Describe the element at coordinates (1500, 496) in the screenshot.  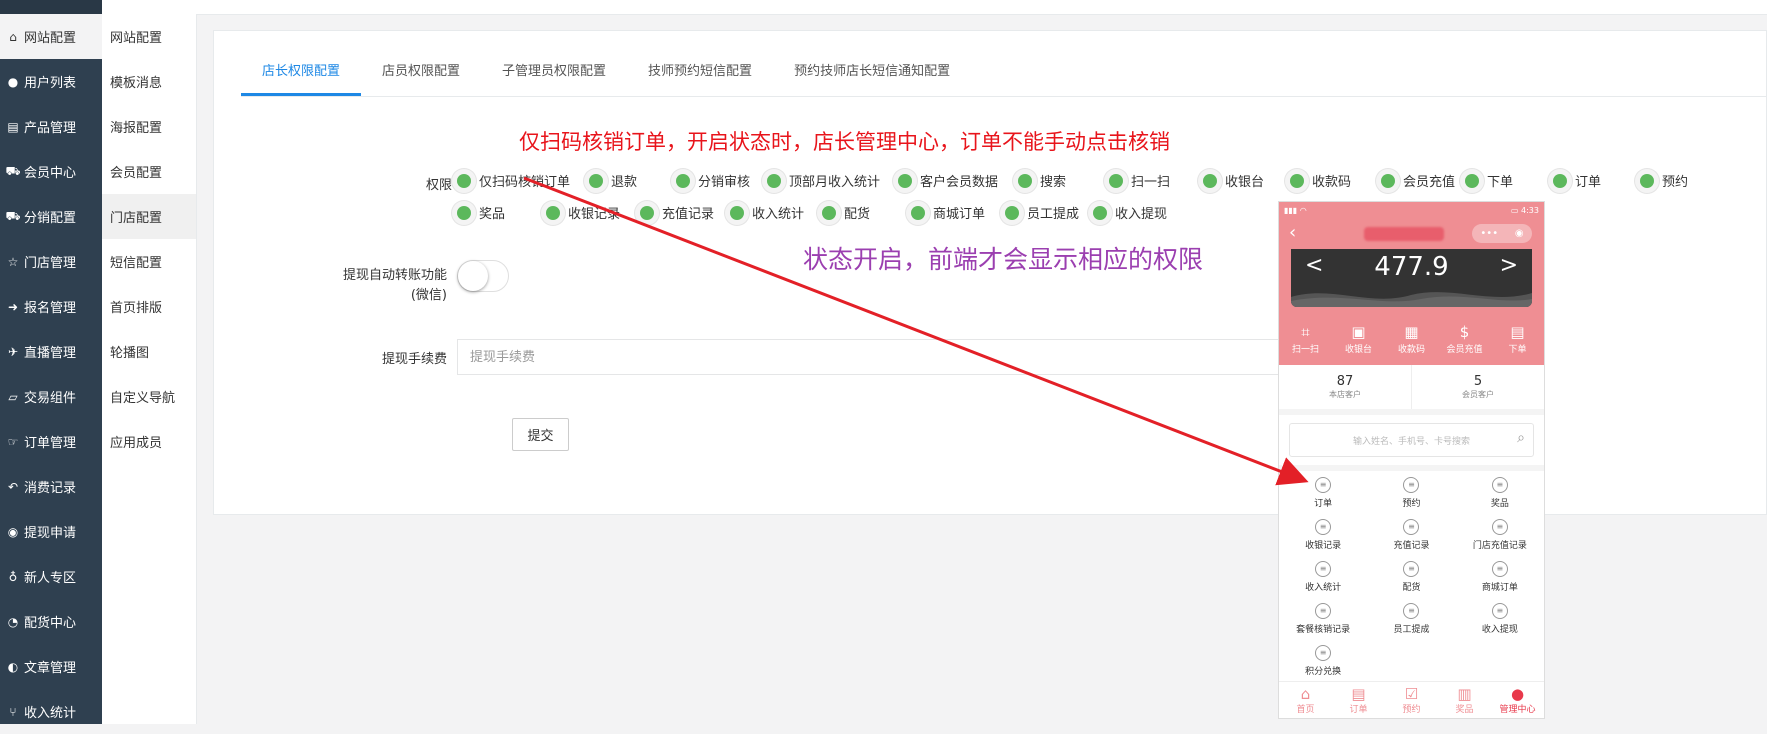
I see `grid-item-2: ≡ 奖品` at that location.